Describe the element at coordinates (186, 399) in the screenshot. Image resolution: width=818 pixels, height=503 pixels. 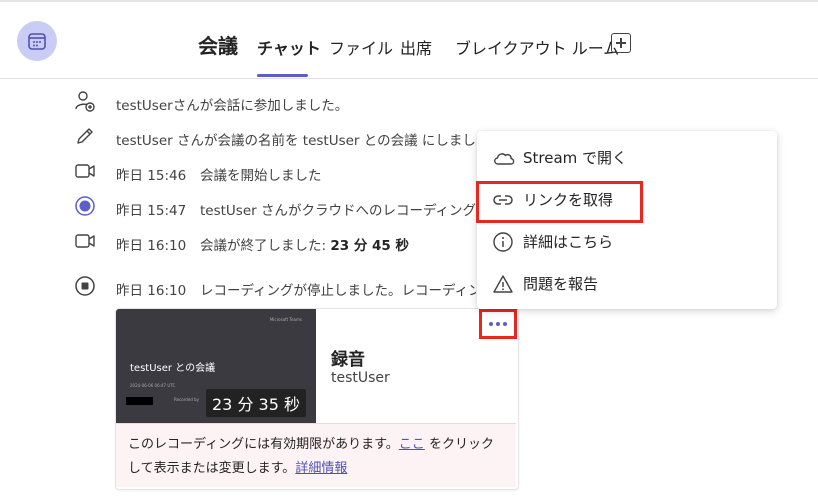
I see `thumb-meta2: Recorded by` at that location.